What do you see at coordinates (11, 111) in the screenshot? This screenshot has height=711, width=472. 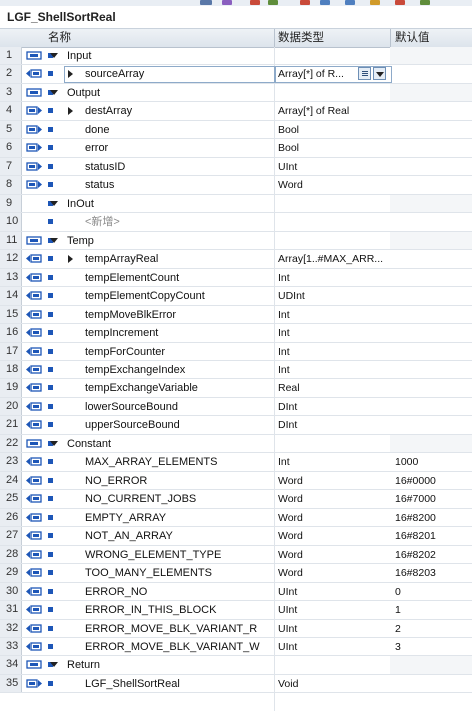 I see `row-number: 4` at bounding box center [11, 111].